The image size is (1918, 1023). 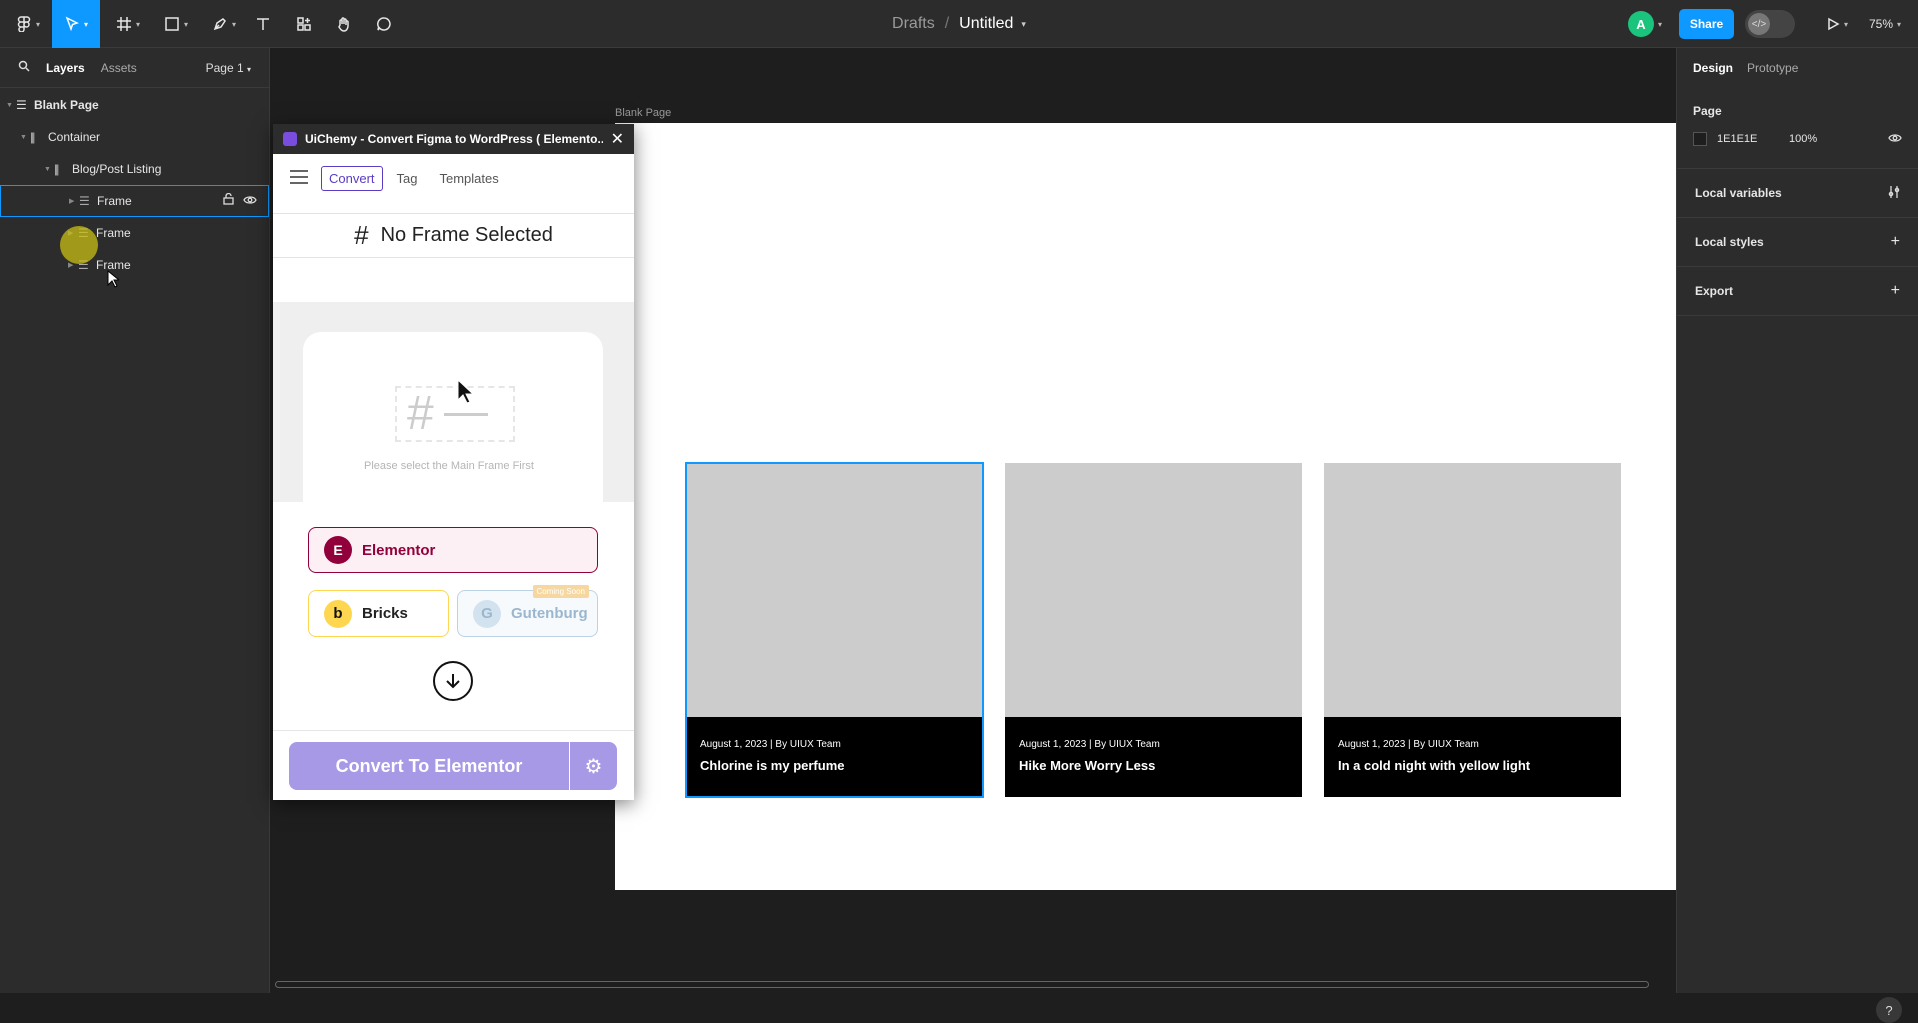 I want to click on help-button: ?, so click(x=1889, y=1010).